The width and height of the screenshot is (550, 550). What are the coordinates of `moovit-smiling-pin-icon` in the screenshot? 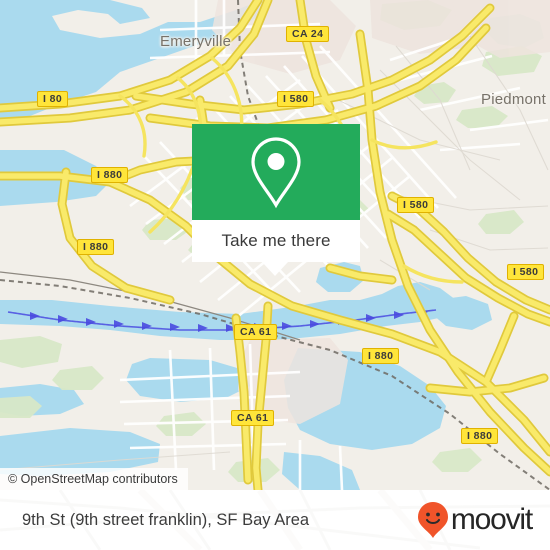 It's located at (432, 520).